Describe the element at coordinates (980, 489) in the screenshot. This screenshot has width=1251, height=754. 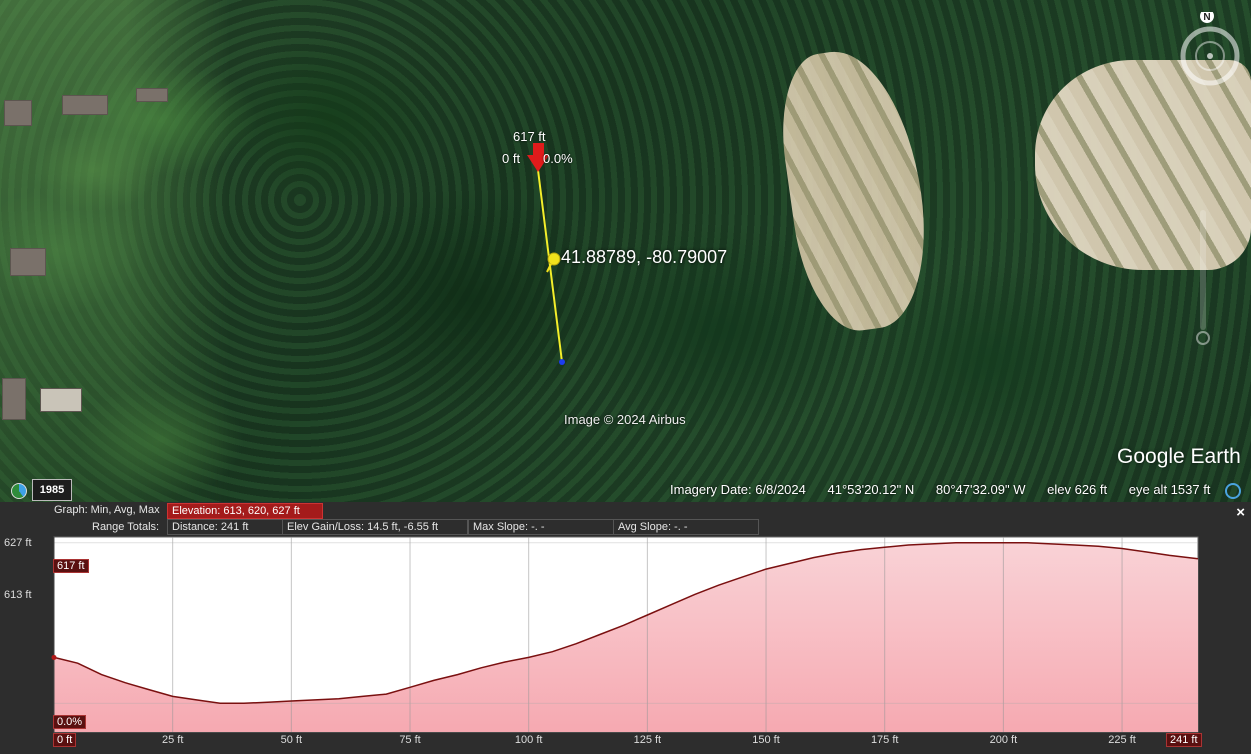
I see `longitude-readout: 80°47'32.09" W` at that location.